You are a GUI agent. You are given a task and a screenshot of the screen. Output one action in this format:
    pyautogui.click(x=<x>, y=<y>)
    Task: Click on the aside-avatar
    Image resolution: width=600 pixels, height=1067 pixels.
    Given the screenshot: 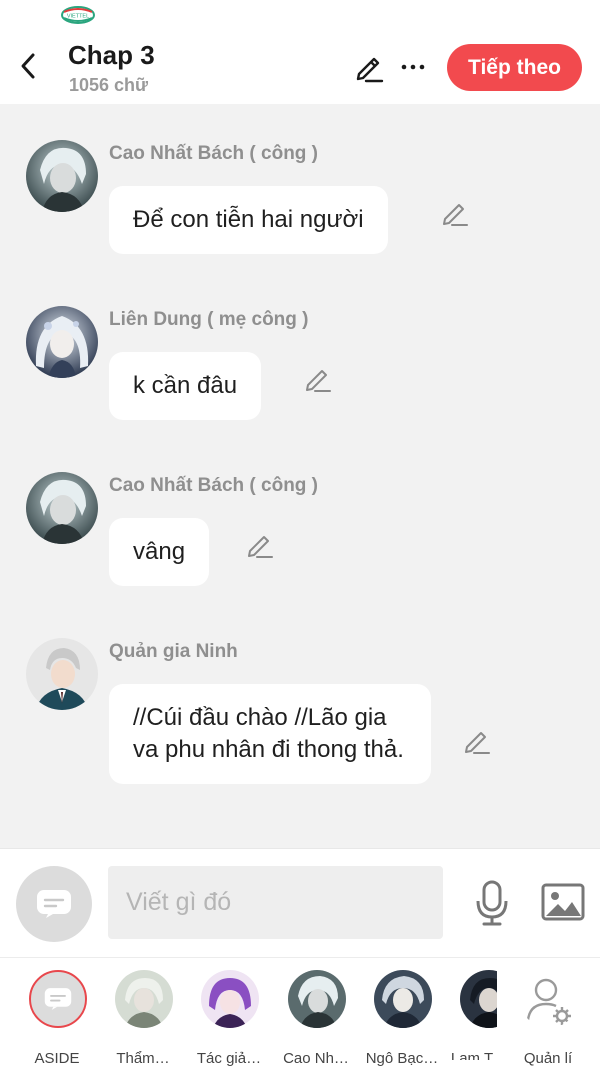 What is the action you would take?
    pyautogui.click(x=58, y=999)
    